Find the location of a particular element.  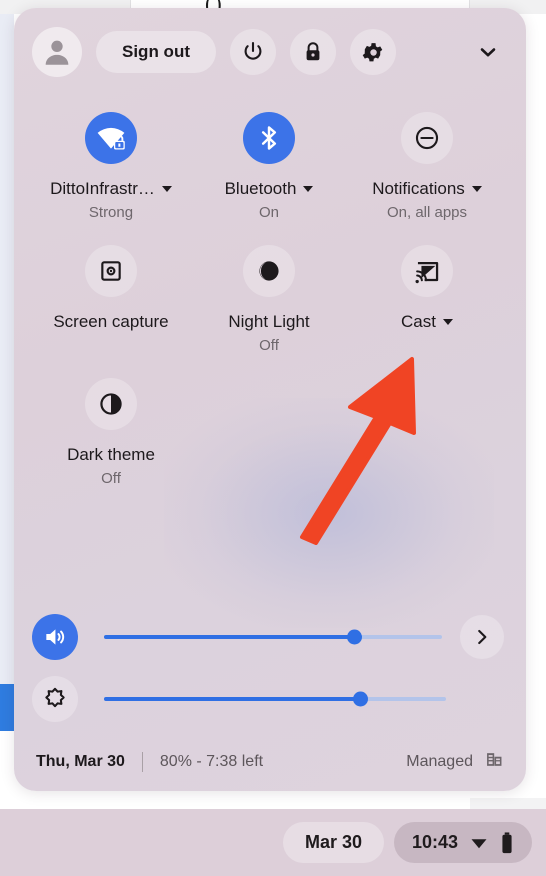

brightness-slider-thumb is located at coordinates (360, 699).